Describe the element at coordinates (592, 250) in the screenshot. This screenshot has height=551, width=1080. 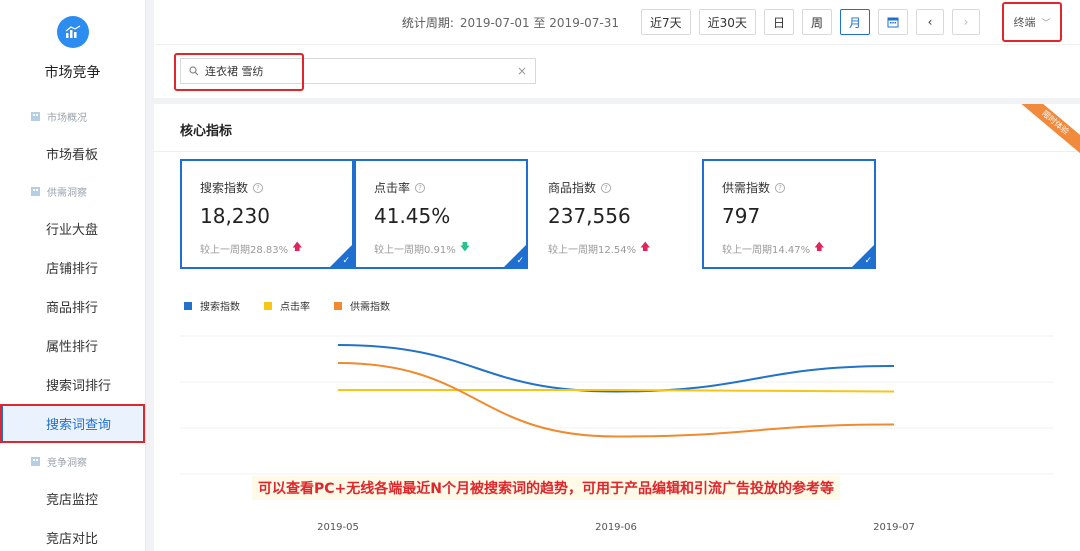
I see `metric-delta: 较上一周期12.54%` at that location.